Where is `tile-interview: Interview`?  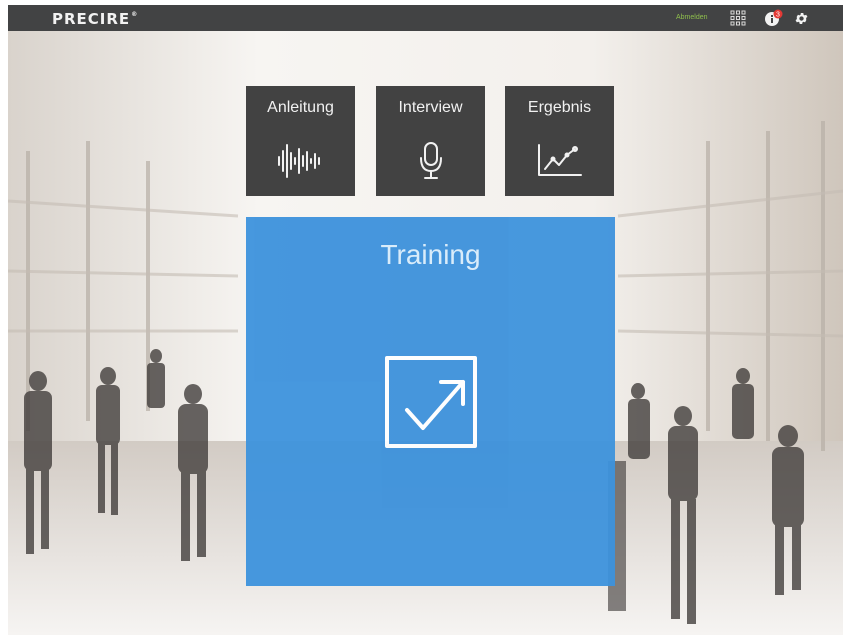 tile-interview: Interview is located at coordinates (430, 141).